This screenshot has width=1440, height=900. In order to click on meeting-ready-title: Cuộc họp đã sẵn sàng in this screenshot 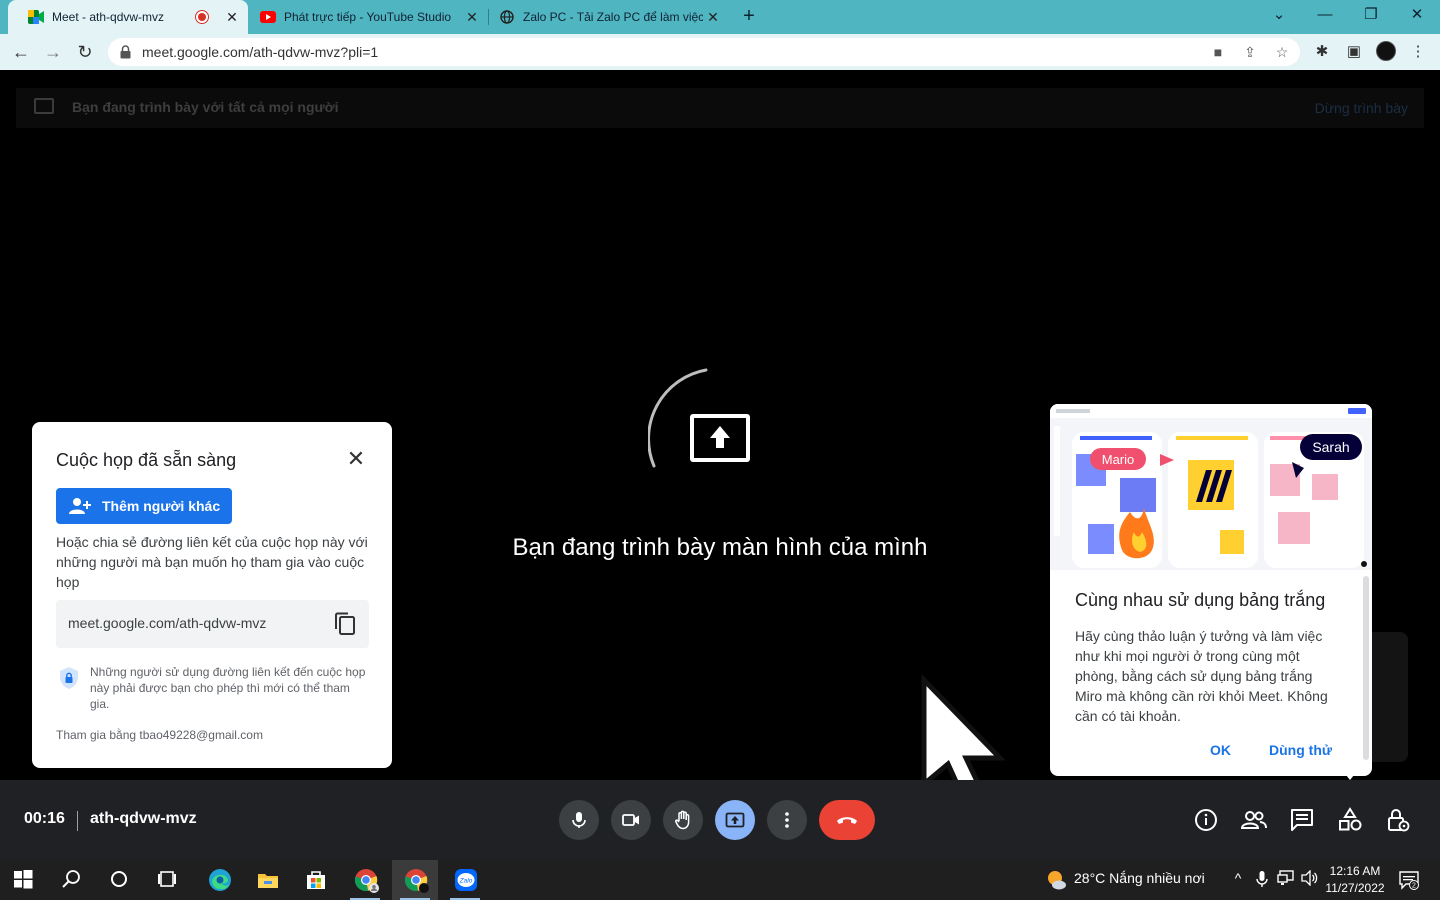, I will do `click(146, 460)`.